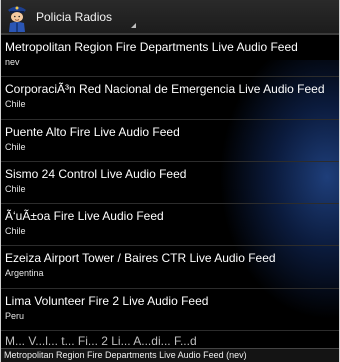 The image size is (340, 362). Describe the element at coordinates (170, 183) in the screenshot. I see `list-item: Sismo 24 Control Live Audio Feed Chile` at that location.